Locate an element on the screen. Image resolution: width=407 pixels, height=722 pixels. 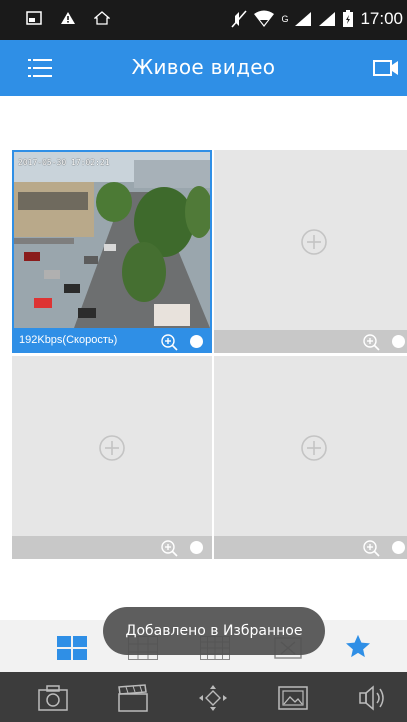
ptz-icon is located at coordinates (213, 698).